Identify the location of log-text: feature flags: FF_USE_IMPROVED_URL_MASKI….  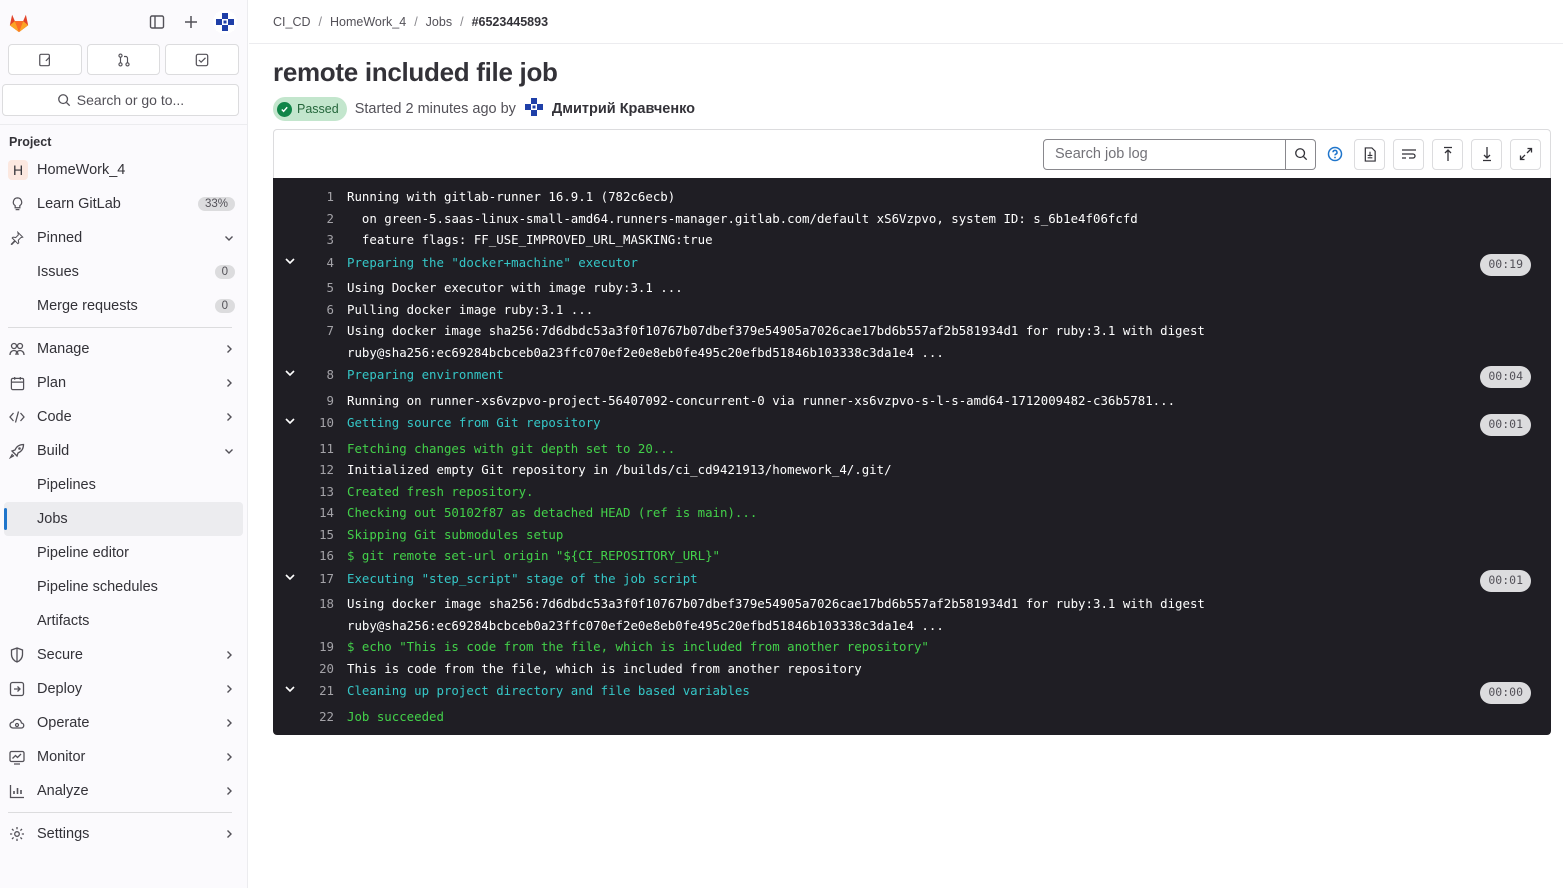
(530, 239).